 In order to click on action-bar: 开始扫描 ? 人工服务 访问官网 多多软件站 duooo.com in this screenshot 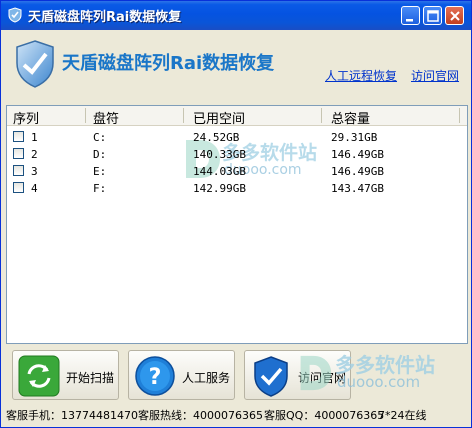, I will do `click(236, 375)`.